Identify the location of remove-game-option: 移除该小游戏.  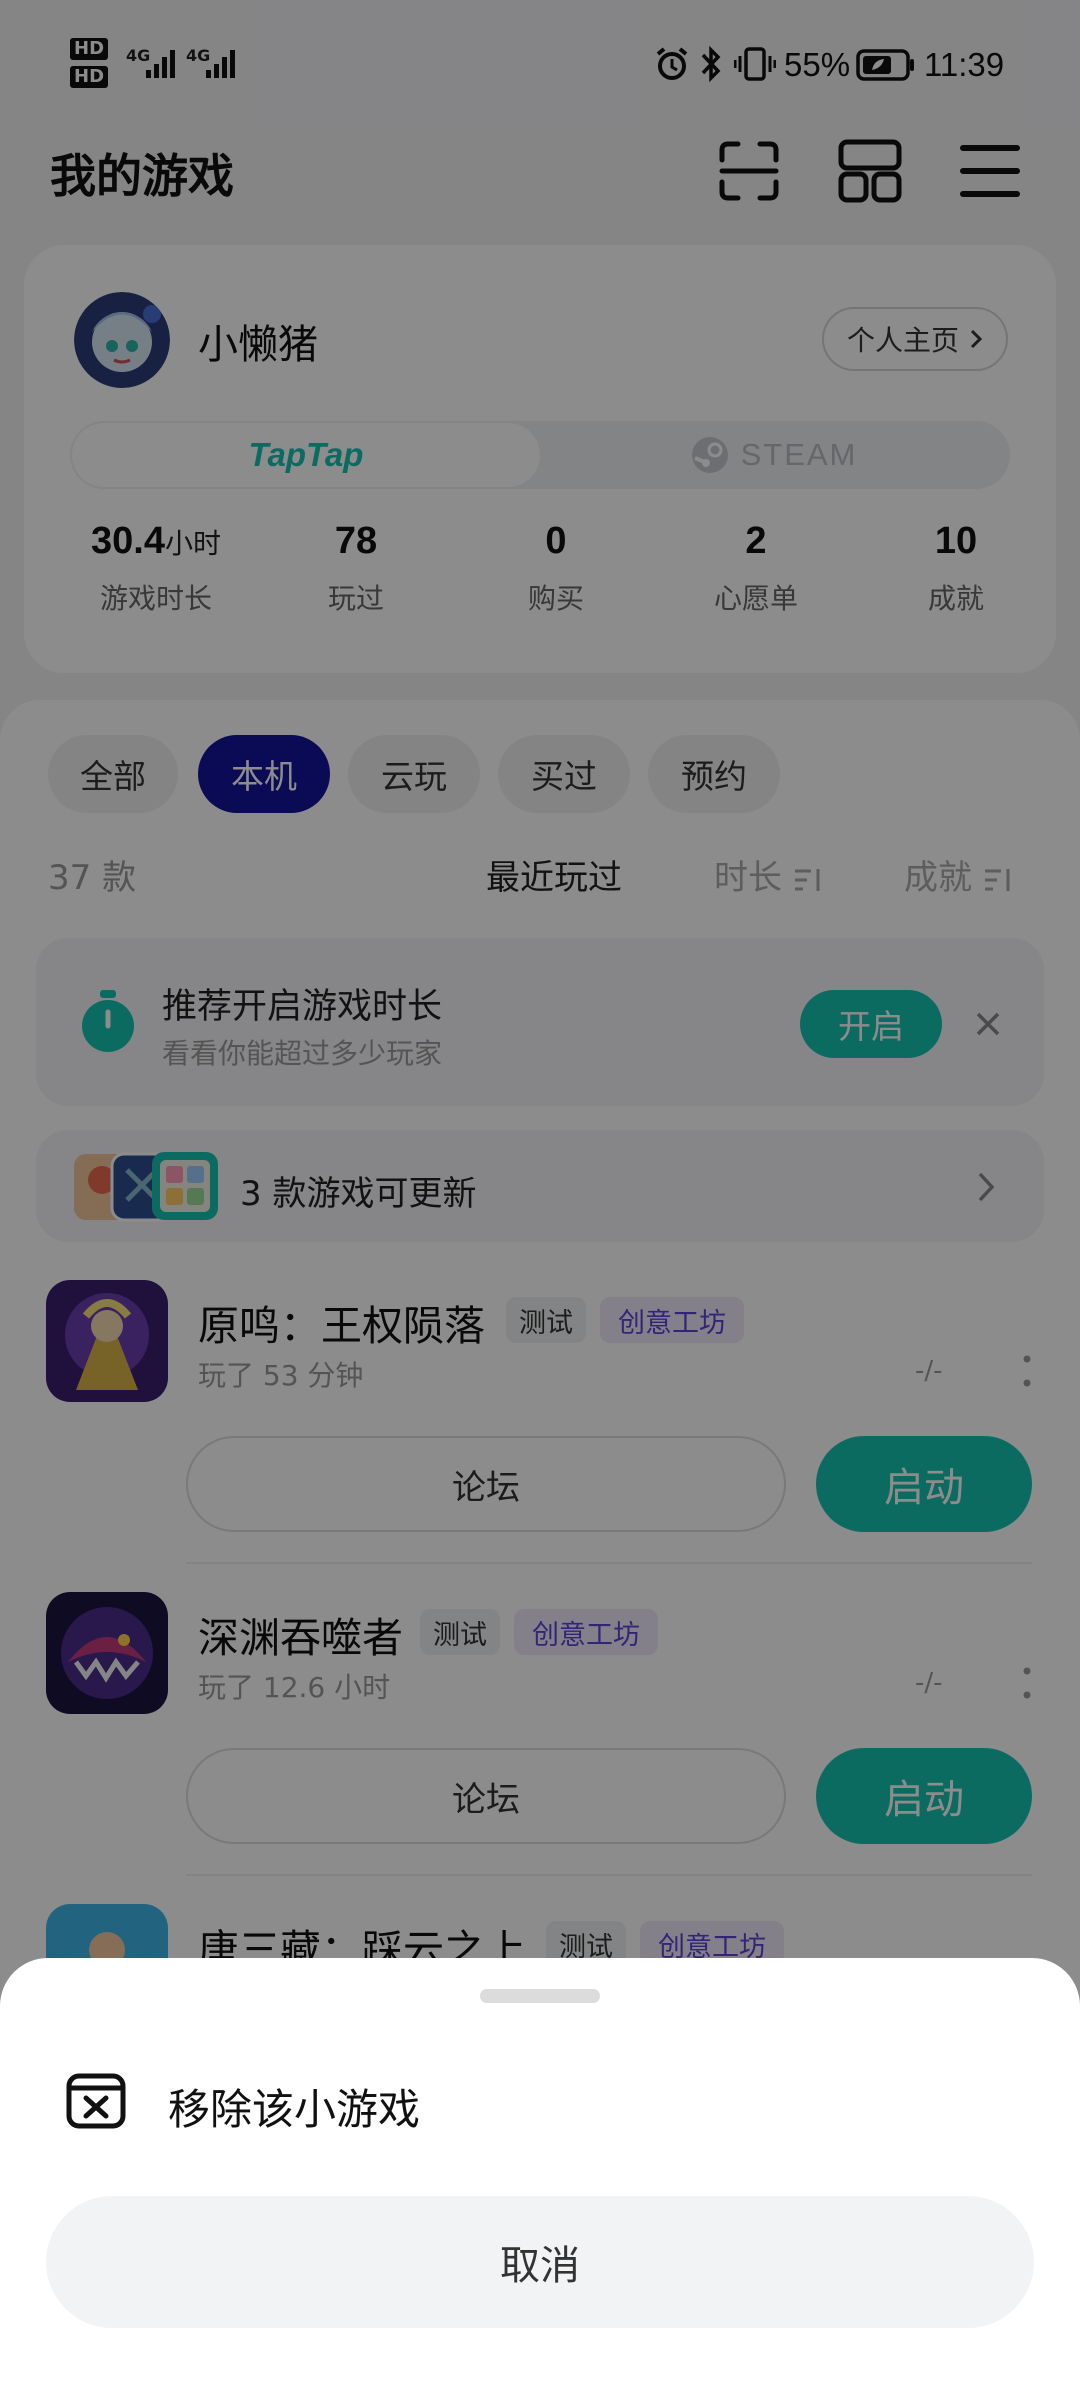
(294, 2106).